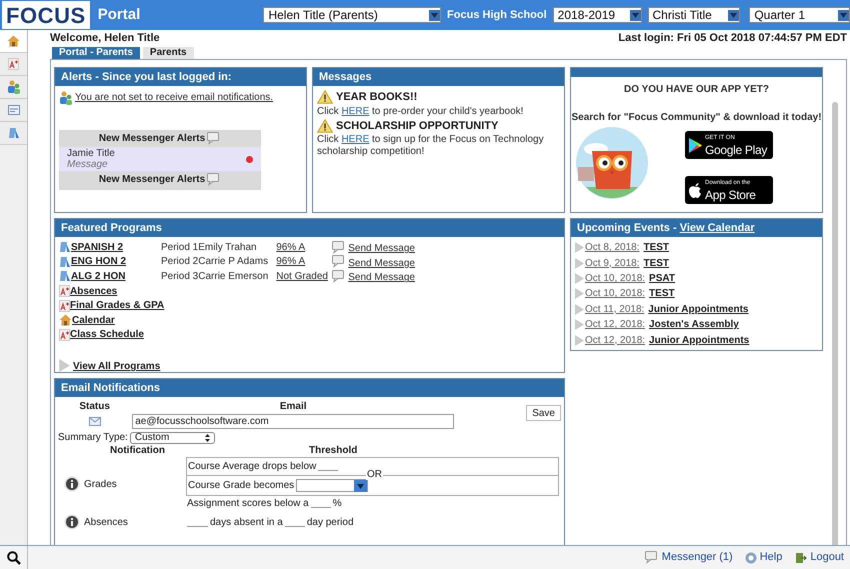 The image size is (850, 569). I want to click on warning-icon, so click(325, 125).